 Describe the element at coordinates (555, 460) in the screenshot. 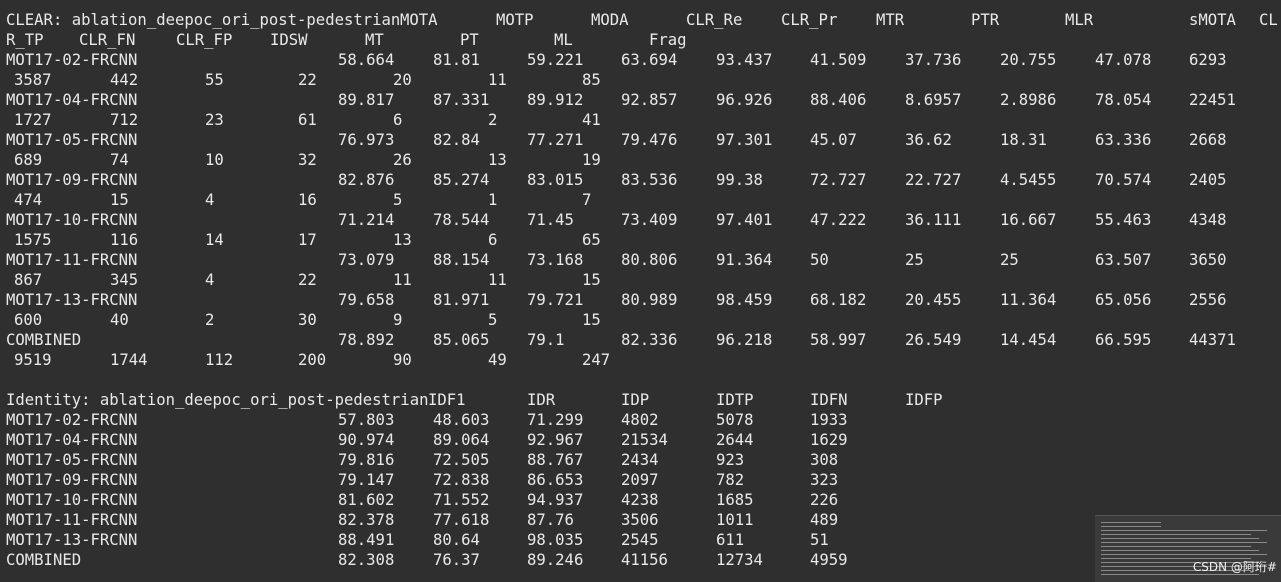

I see `identity-cell: 88.767` at that location.